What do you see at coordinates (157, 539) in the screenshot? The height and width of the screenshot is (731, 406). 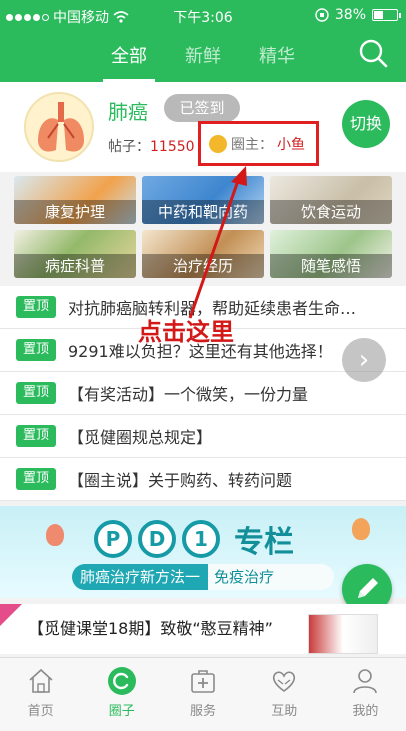 I see `pd1-letter: D` at bounding box center [157, 539].